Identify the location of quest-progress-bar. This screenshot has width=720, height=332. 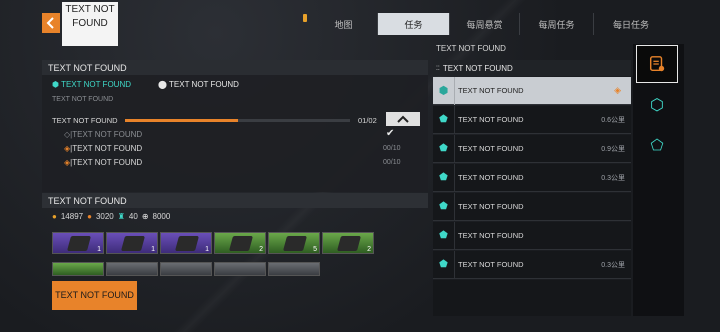
(237, 120).